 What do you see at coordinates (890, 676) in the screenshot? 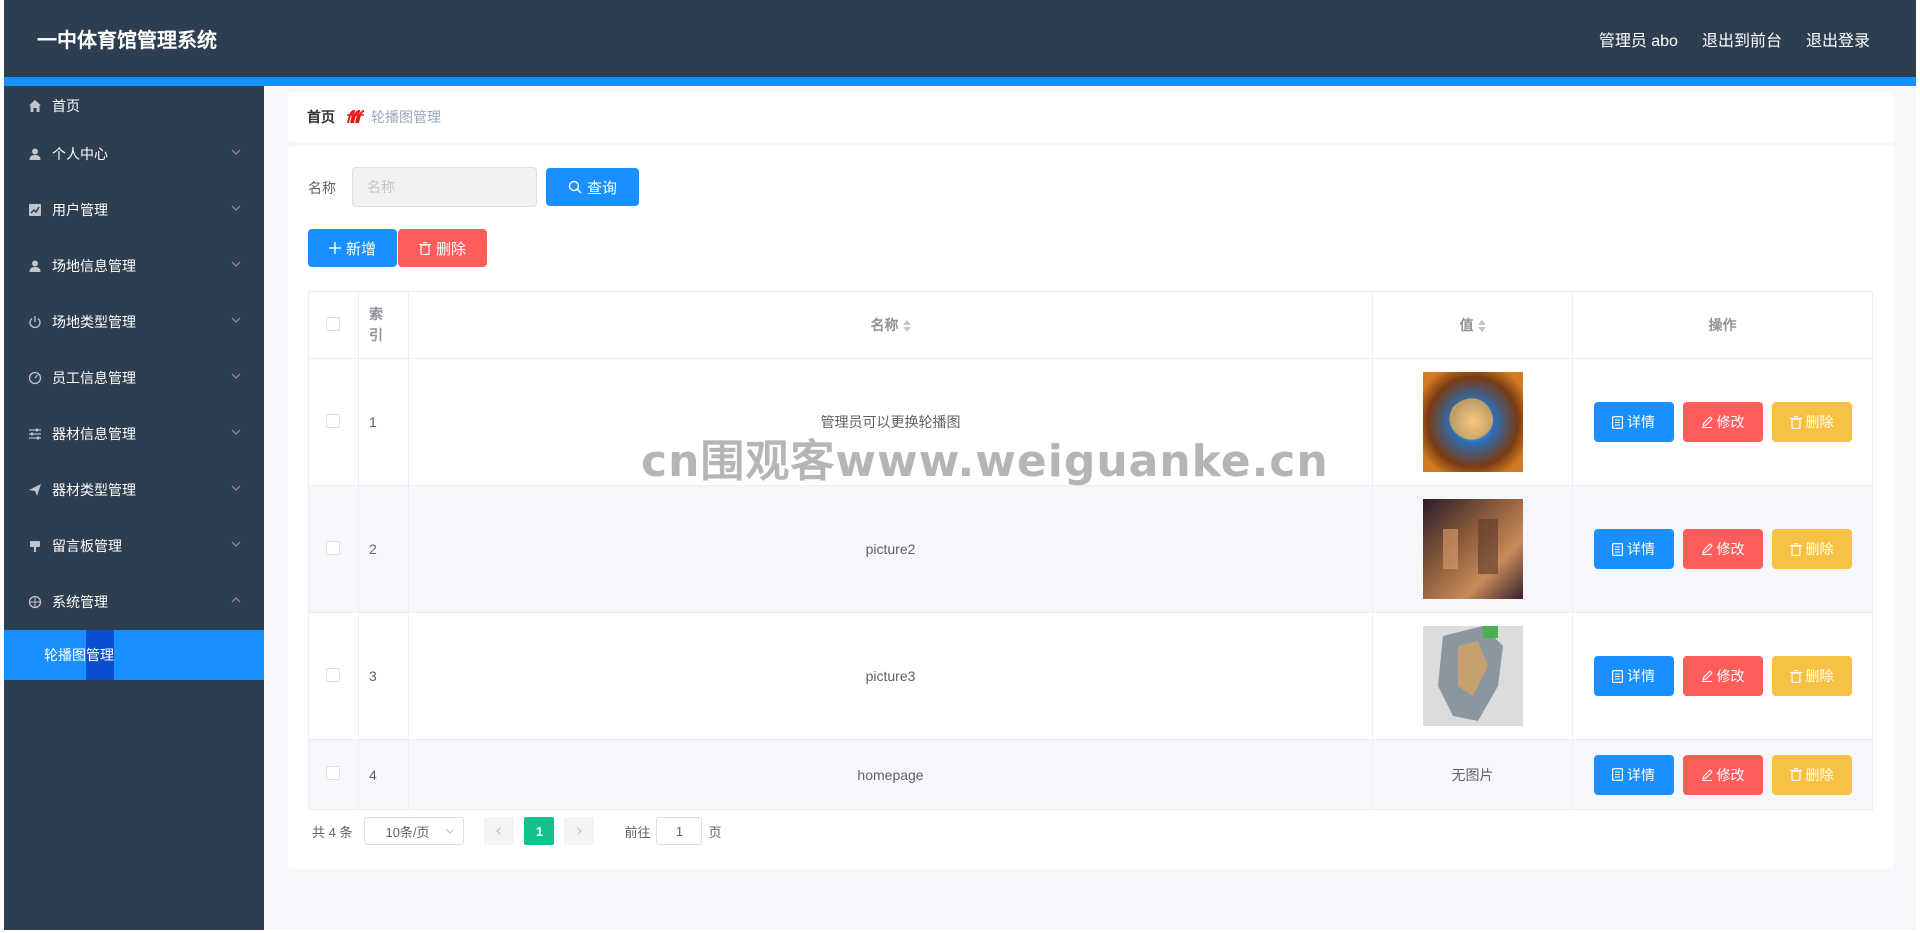
I see `row-name: picture3` at bounding box center [890, 676].